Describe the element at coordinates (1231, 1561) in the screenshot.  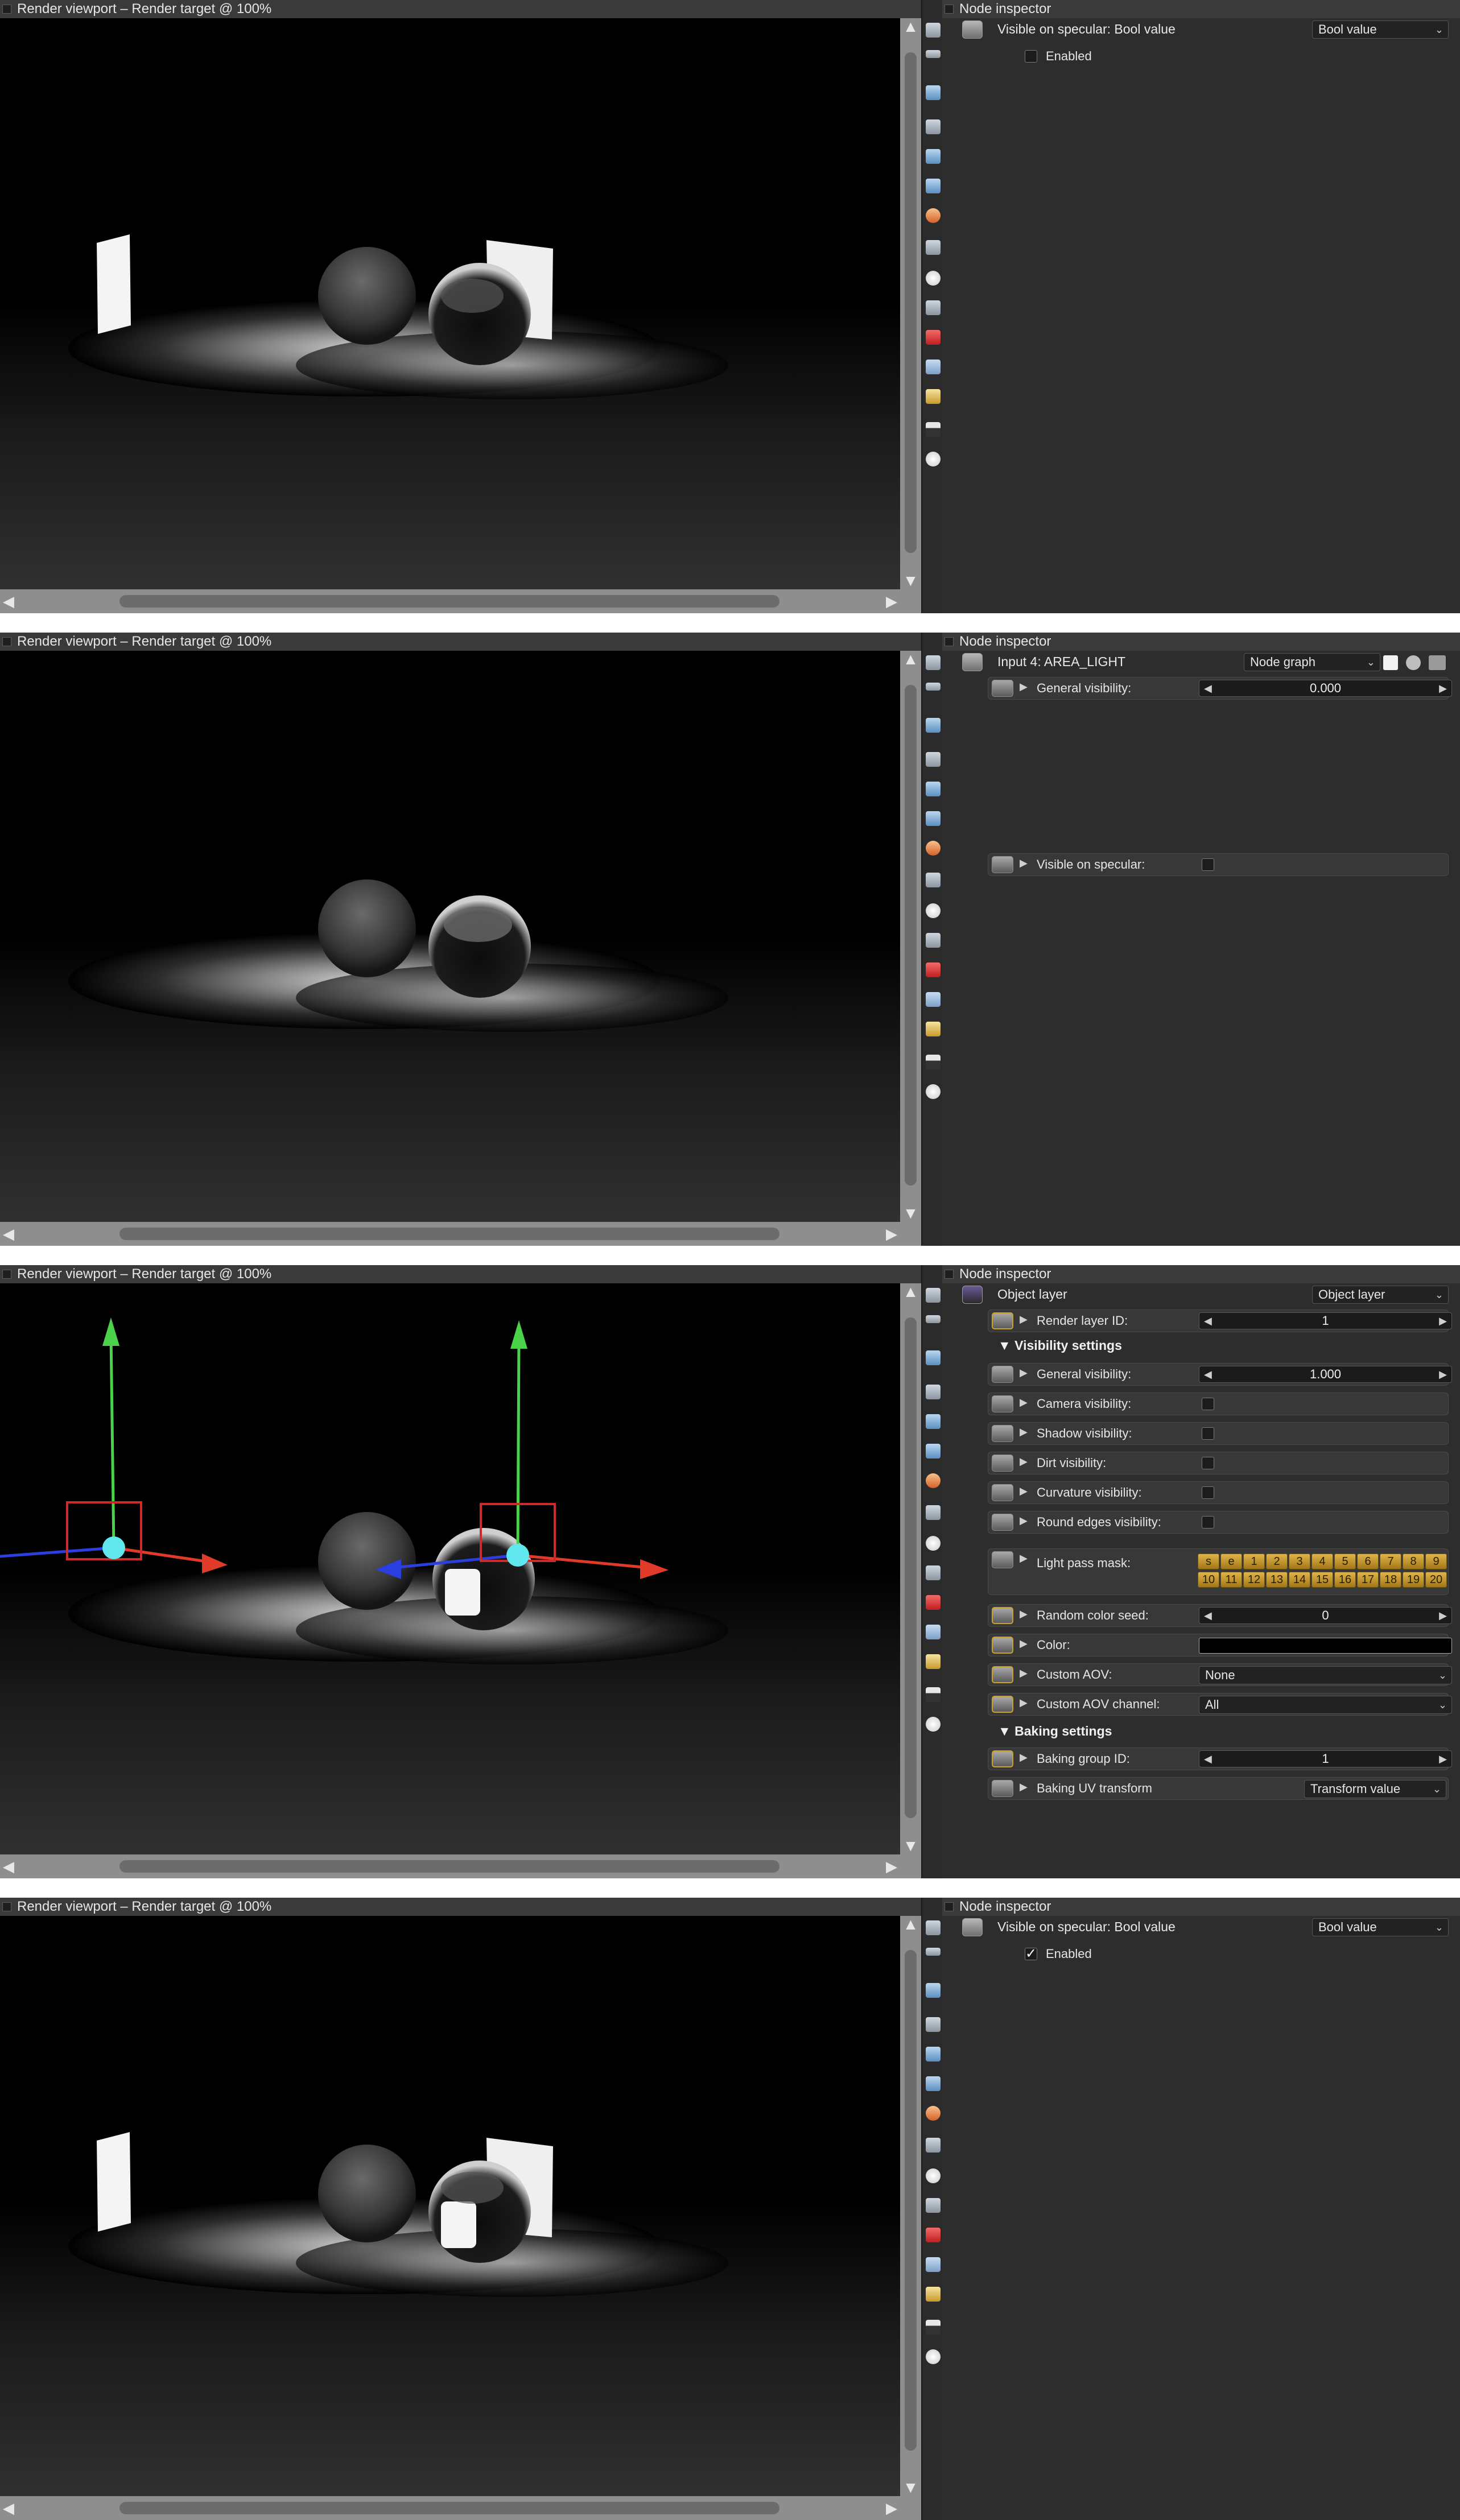
I see `light-pass-mask-button: e` at that location.